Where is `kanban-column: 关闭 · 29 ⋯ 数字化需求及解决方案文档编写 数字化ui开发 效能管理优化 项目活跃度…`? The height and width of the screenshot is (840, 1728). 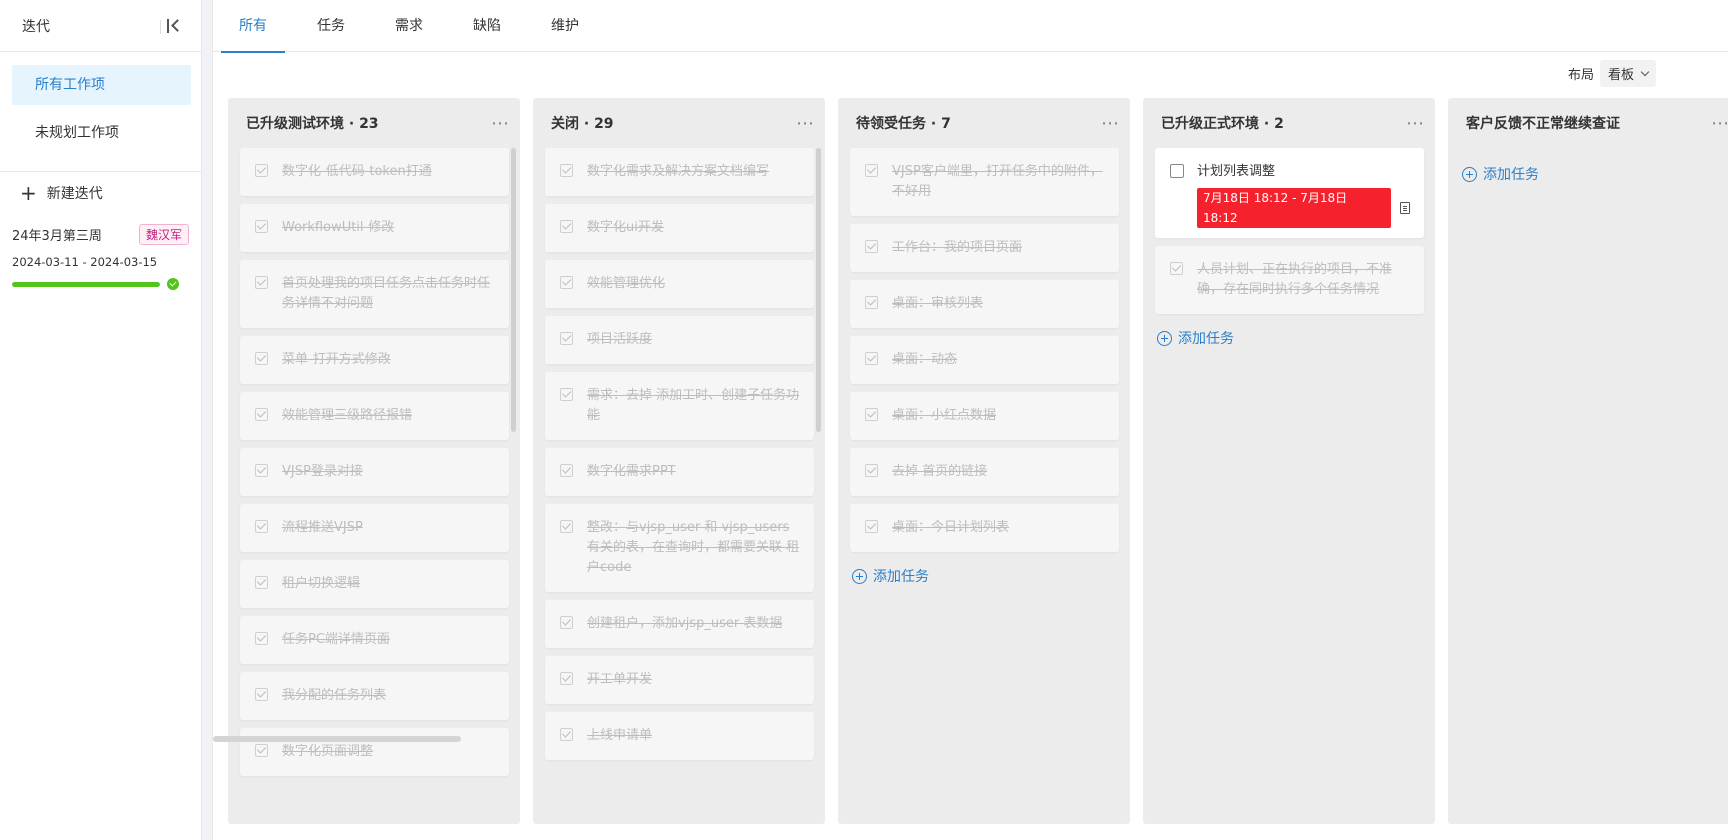 kanban-column: 关闭 · 29 ⋯ 数字化需求及解决方案文档编写 数字化ui开发 效能管理优化 项目活跃度… is located at coordinates (679, 461).